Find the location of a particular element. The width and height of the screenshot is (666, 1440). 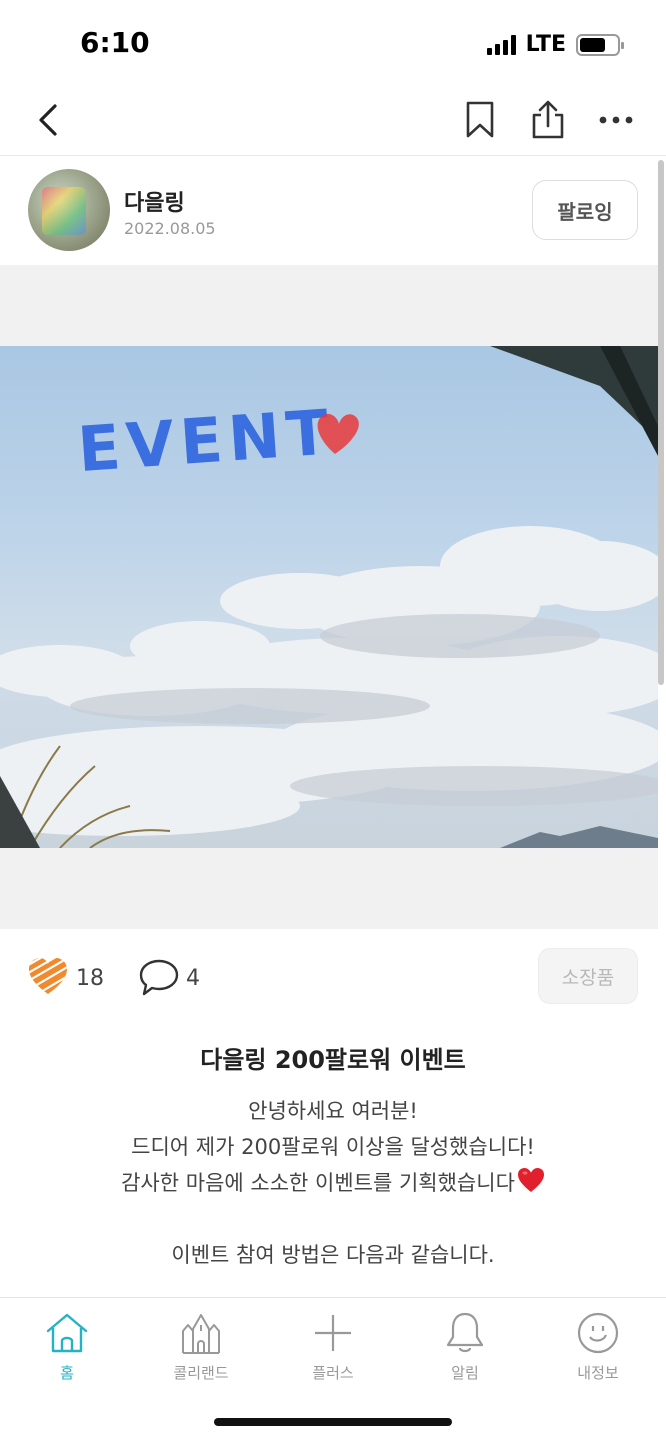

post-line: 이벤트 참여 방법은 다음과 같습니다. is located at coordinates (333, 1255).